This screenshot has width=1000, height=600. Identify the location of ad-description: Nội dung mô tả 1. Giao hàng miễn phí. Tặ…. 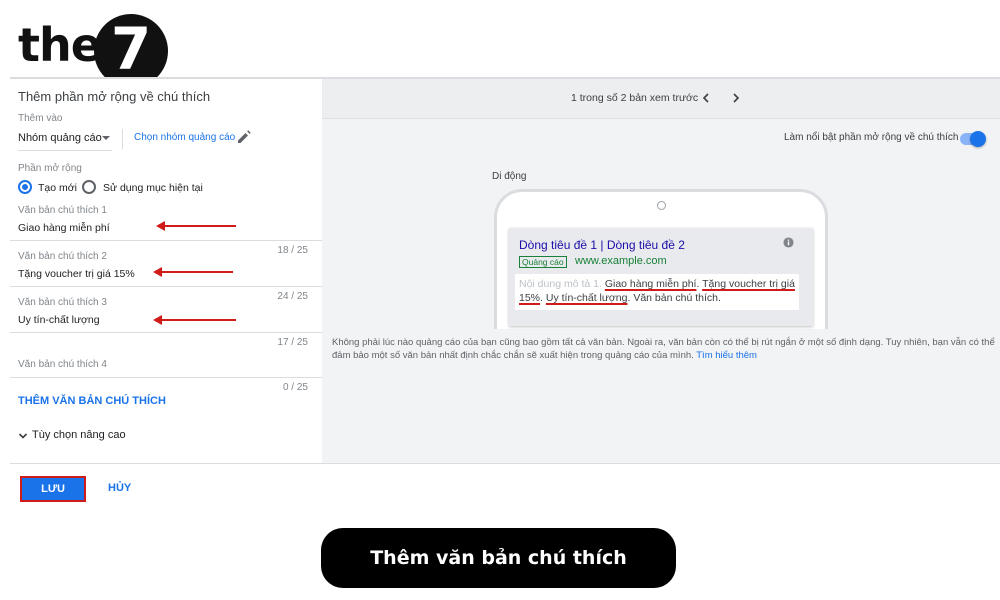
(657, 292).